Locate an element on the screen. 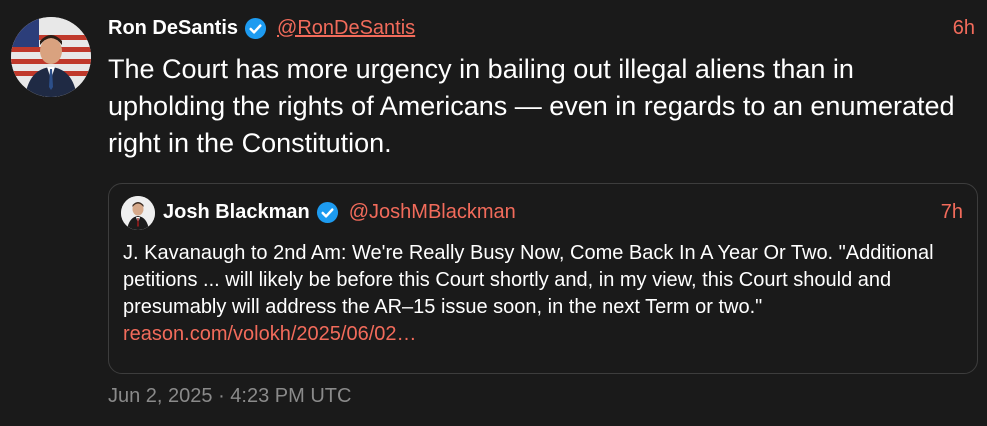  quoted-author-avatar is located at coordinates (138, 213).